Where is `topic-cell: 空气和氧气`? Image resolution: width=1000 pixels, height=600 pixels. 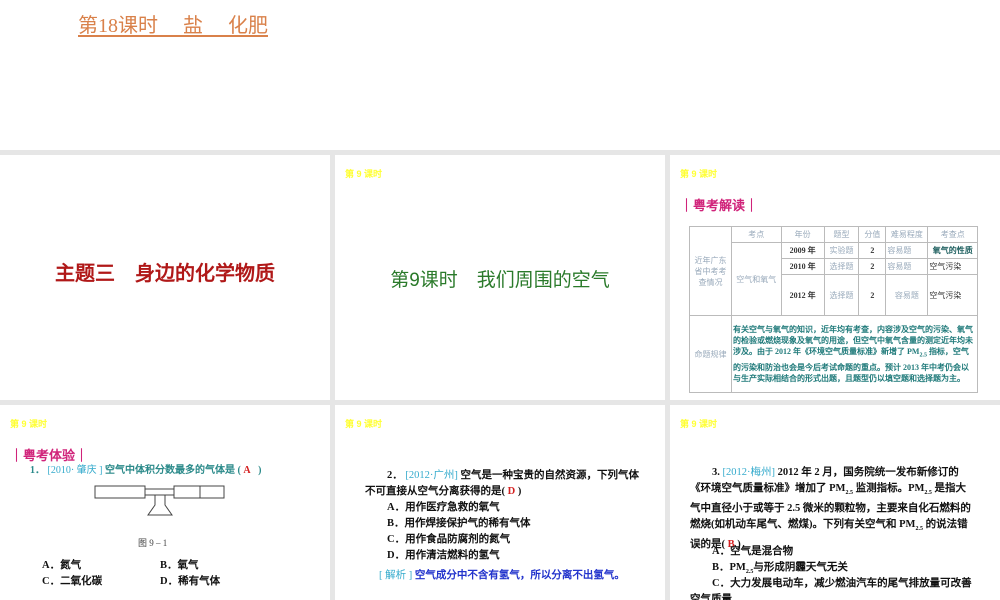 topic-cell: 空气和氧气 is located at coordinates (756, 279).